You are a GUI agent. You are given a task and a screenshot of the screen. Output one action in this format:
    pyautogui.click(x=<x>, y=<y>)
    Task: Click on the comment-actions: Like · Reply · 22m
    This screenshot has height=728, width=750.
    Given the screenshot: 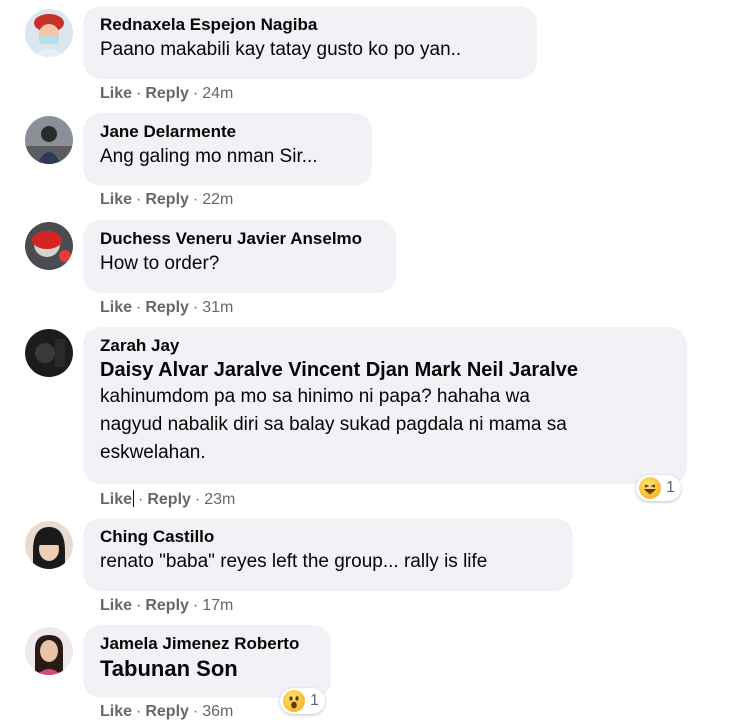 What is the action you would take?
    pyautogui.click(x=166, y=200)
    